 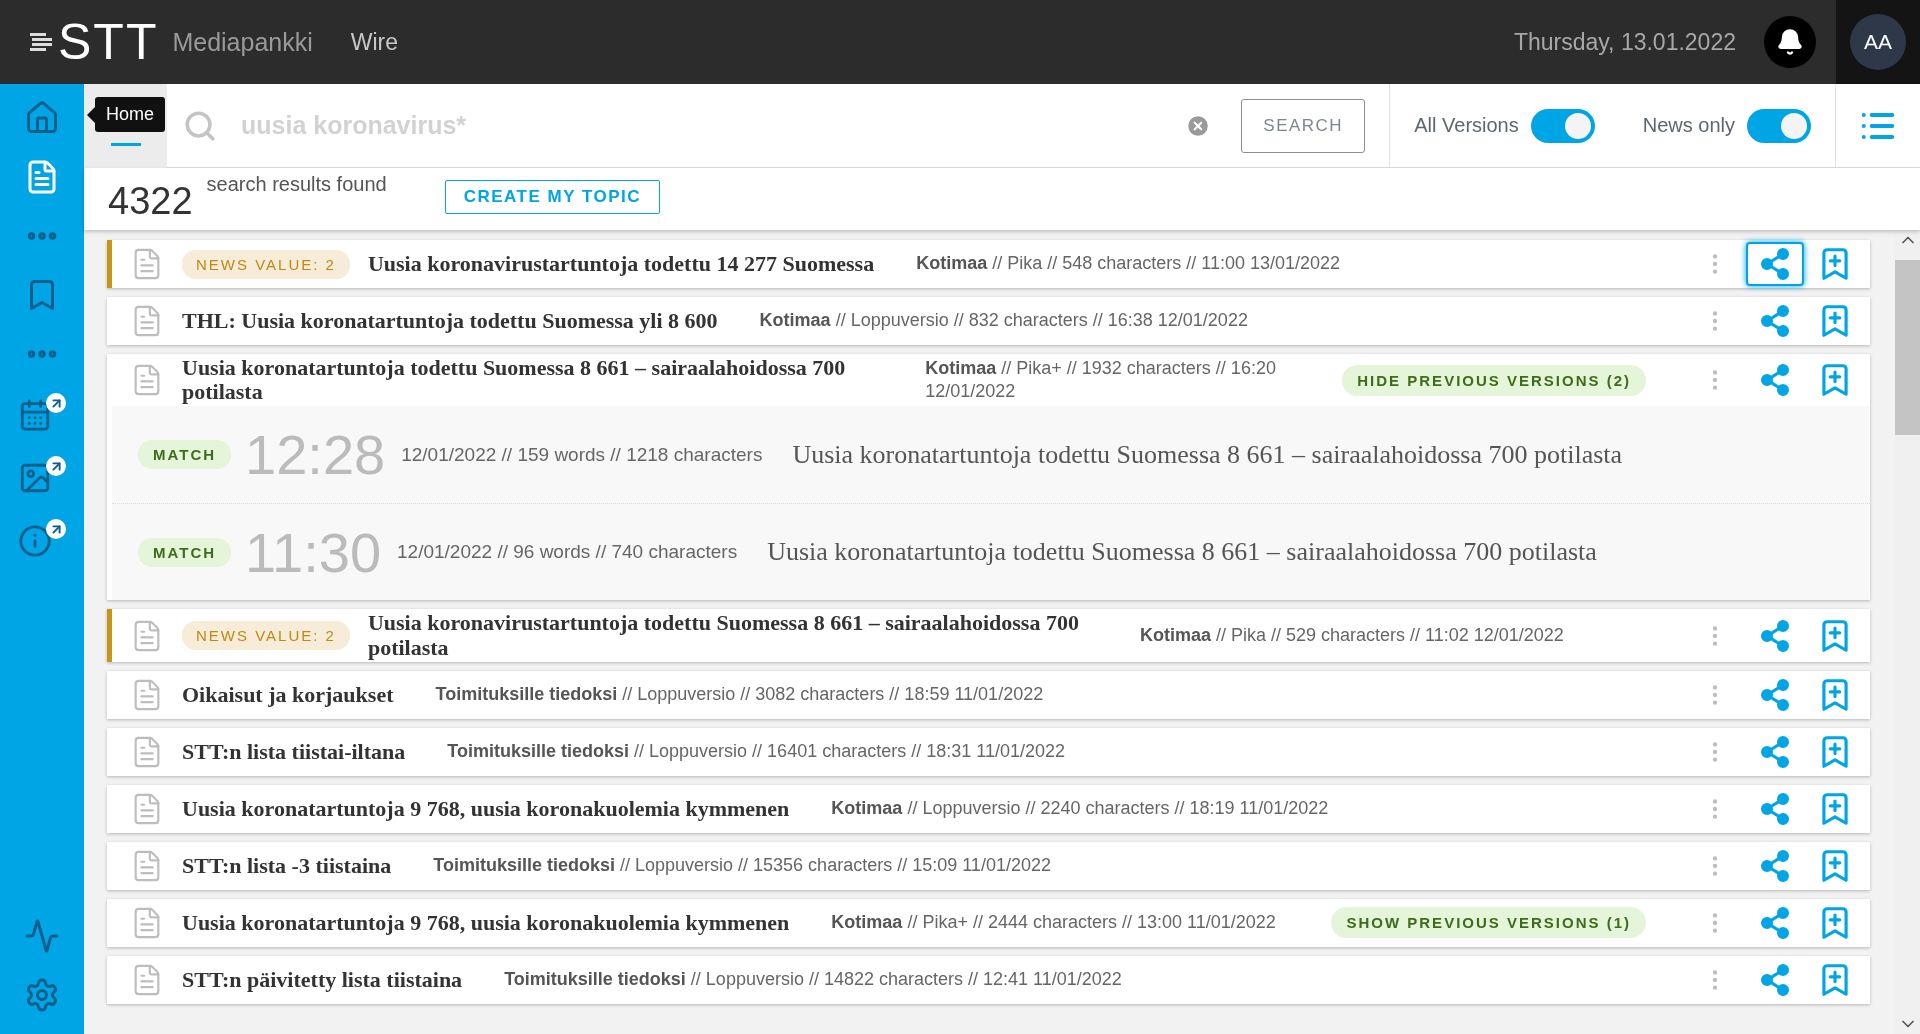 I want to click on article-meta: Kotimaa // Loppuversio // 2240 characters // 18:19 11/01/2022, so click(x=1080, y=809).